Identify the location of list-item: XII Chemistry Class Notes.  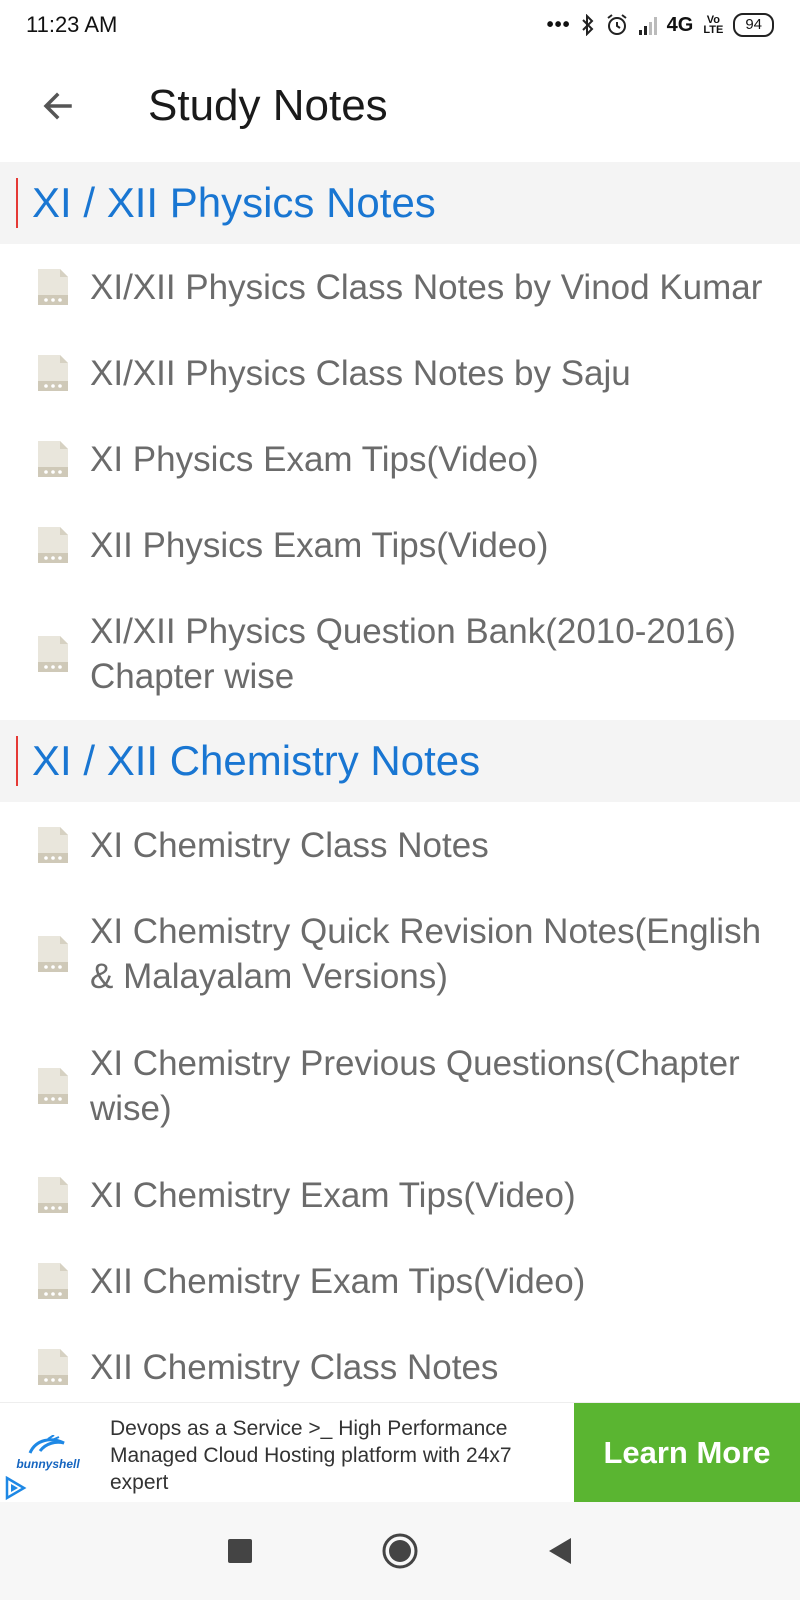
(400, 1367).